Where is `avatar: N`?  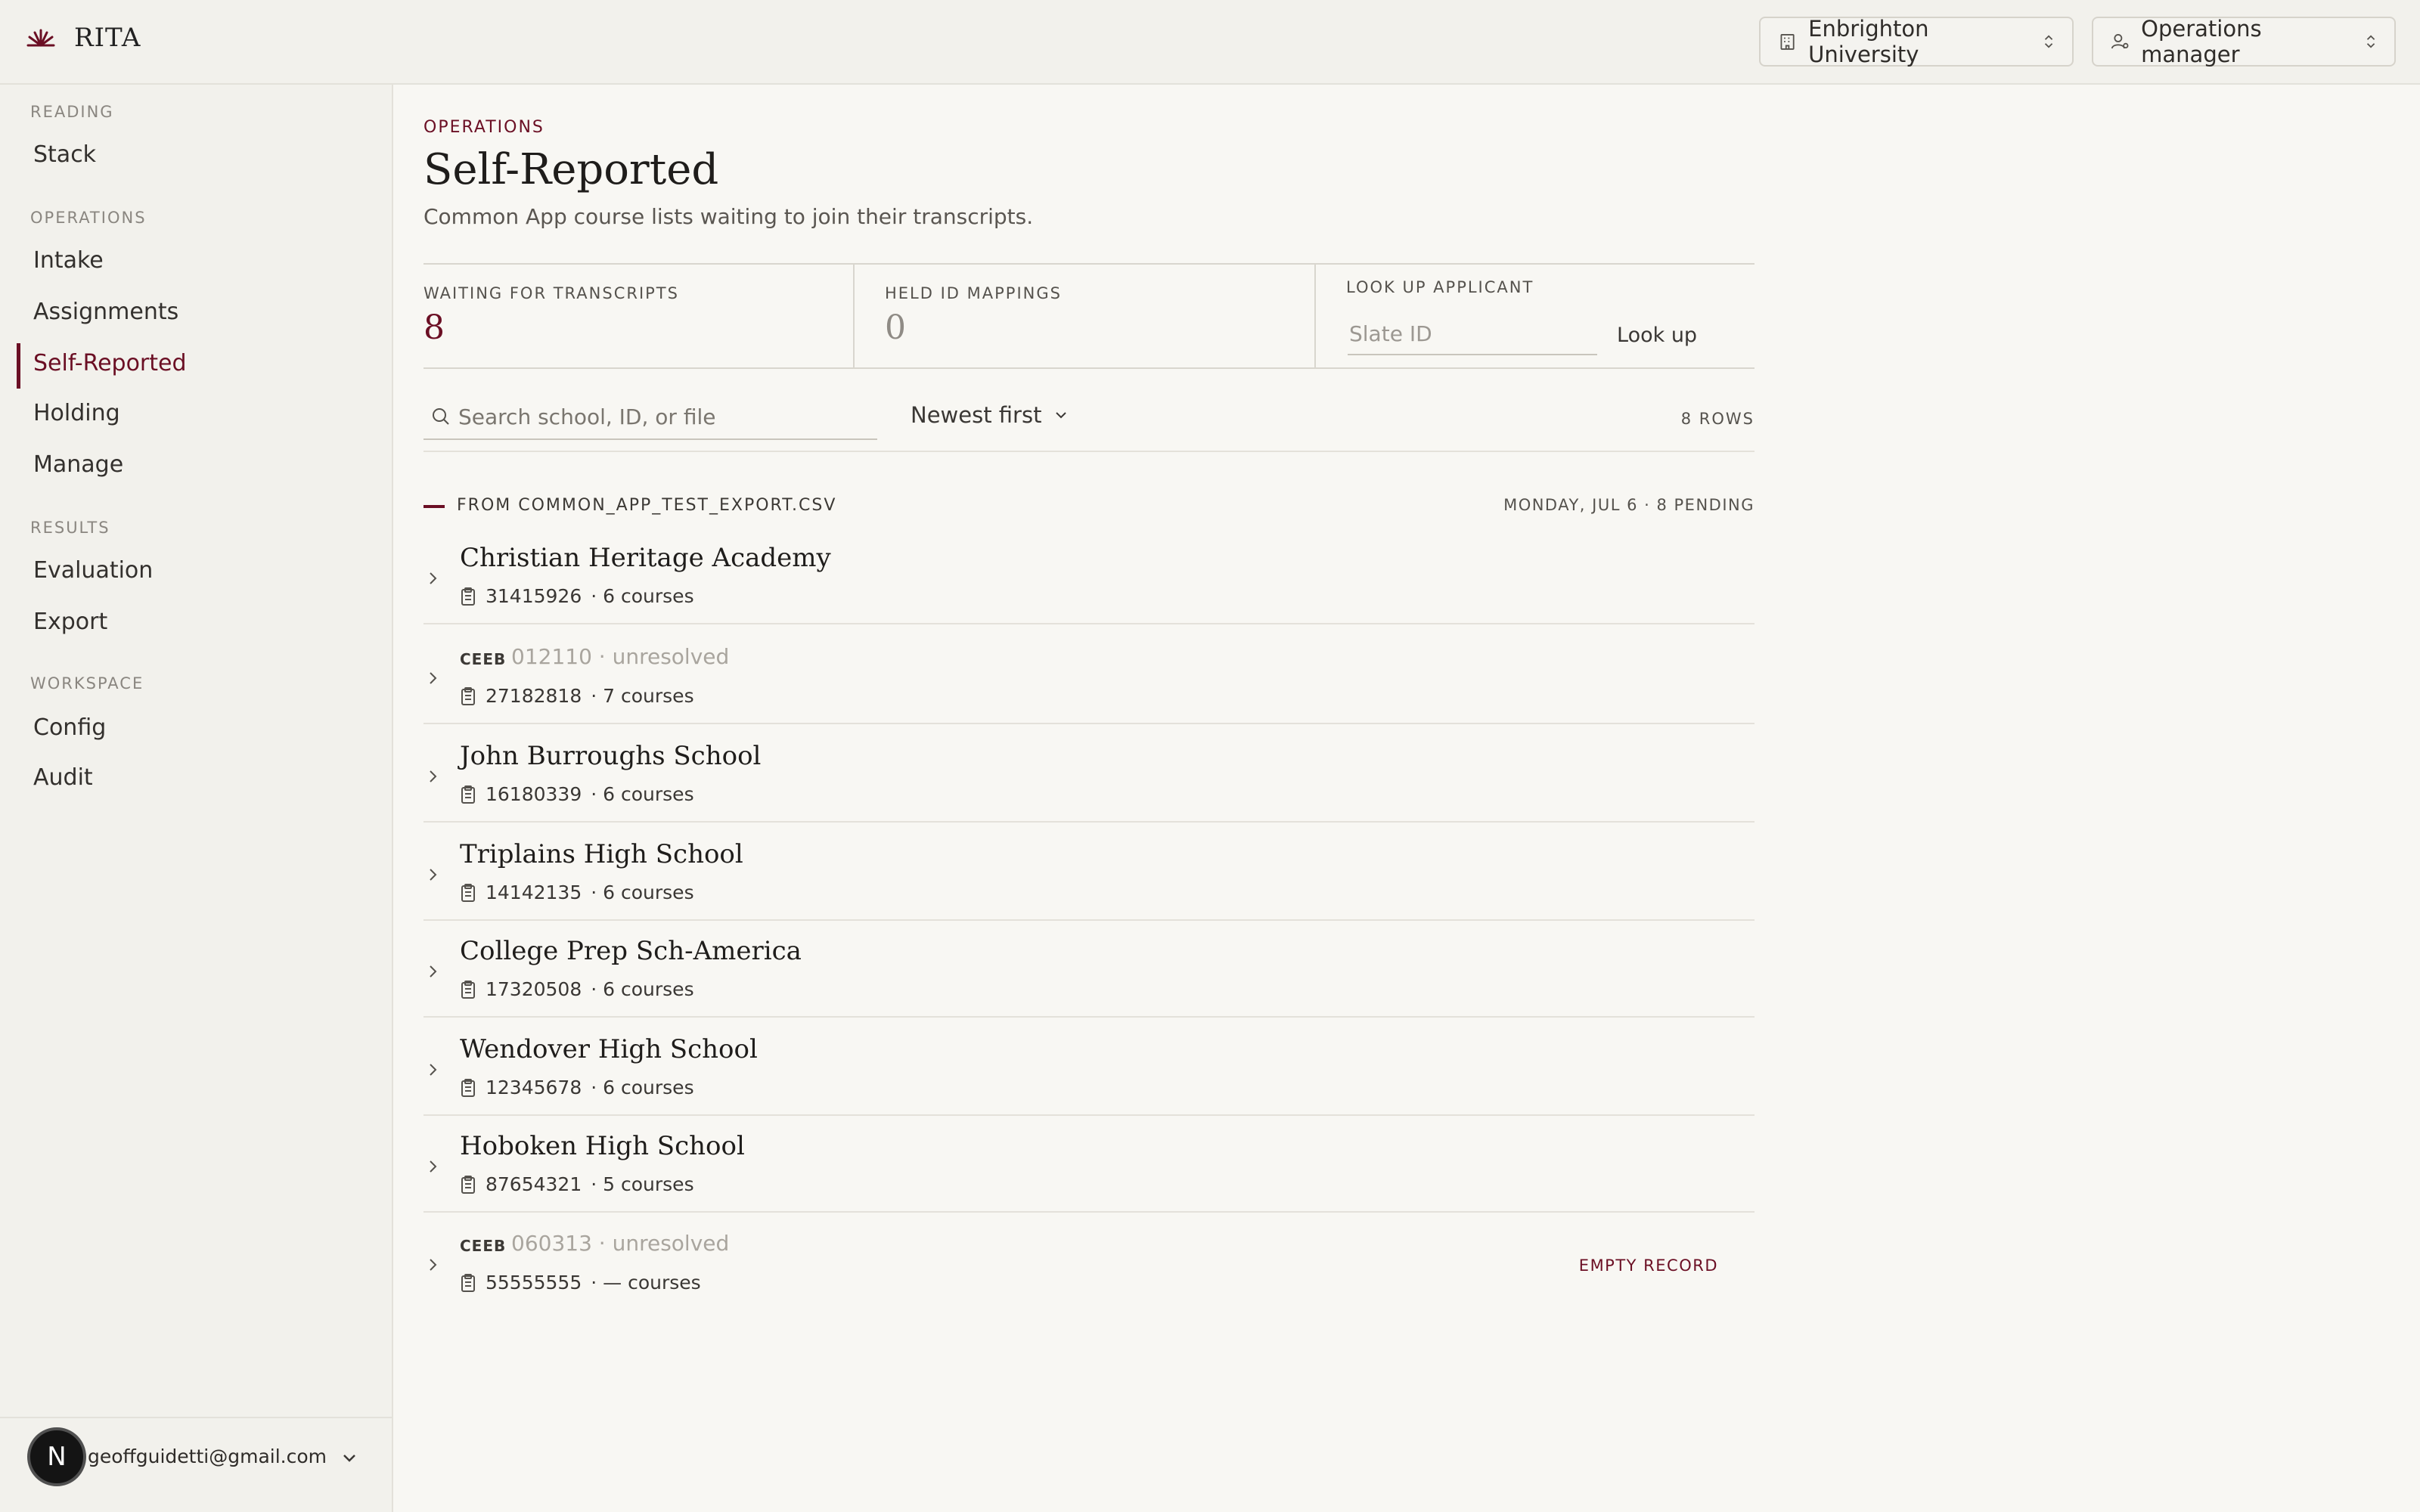 avatar: N is located at coordinates (56, 1456).